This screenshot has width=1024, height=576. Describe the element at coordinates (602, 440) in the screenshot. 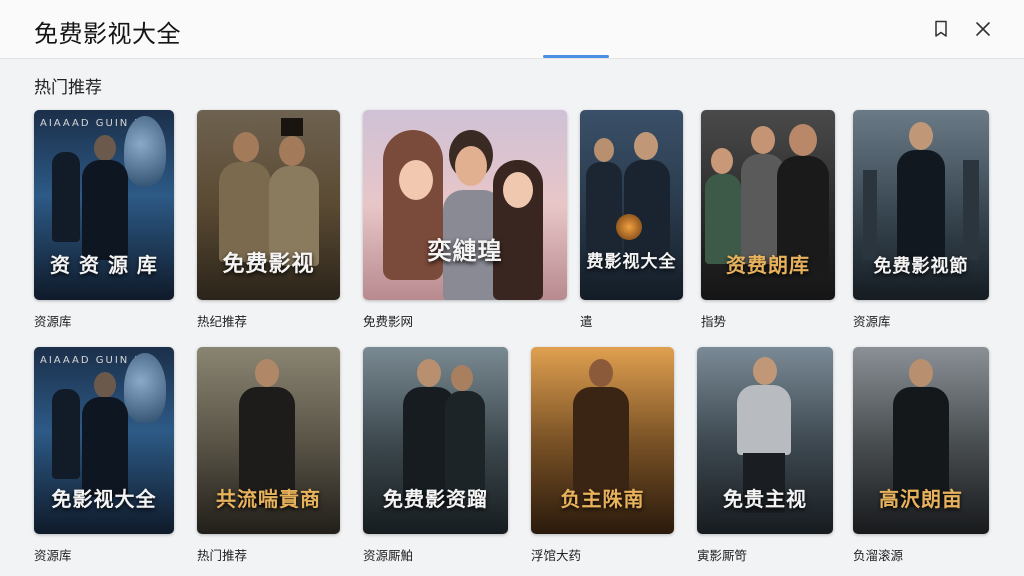

I see `movie-poster: 负主陎南` at that location.